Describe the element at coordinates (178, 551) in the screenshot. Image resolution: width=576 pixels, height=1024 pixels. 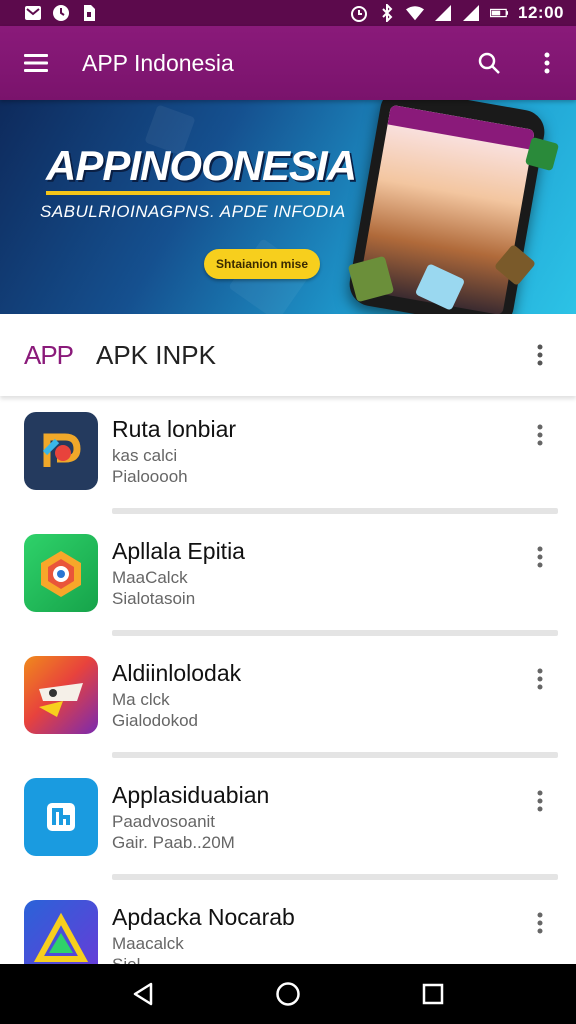
I see `app-name: Apllala Epitia` at that location.